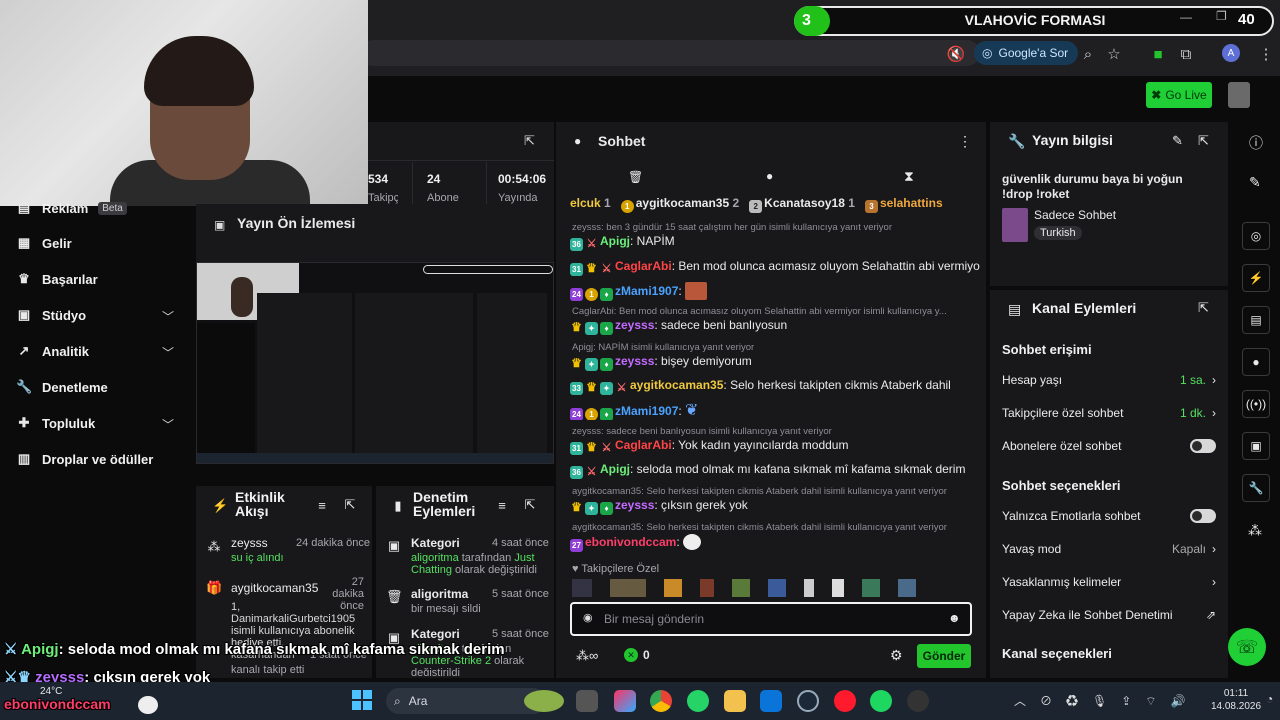 The height and width of the screenshot is (720, 1280). I want to click on notes-icon: ▤, so click(1256, 320).